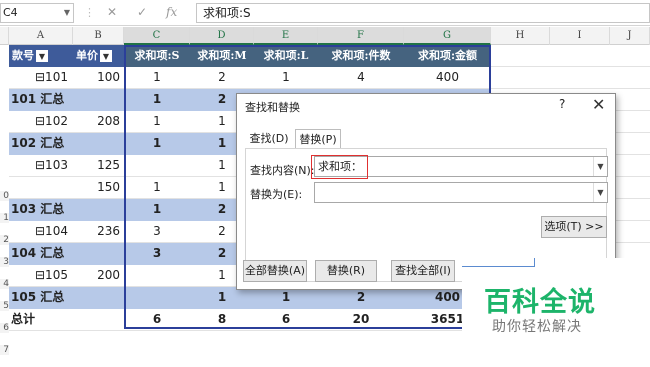 The image size is (650, 367). What do you see at coordinates (339, 167) in the screenshot?
I see `highlight-box` at bounding box center [339, 167].